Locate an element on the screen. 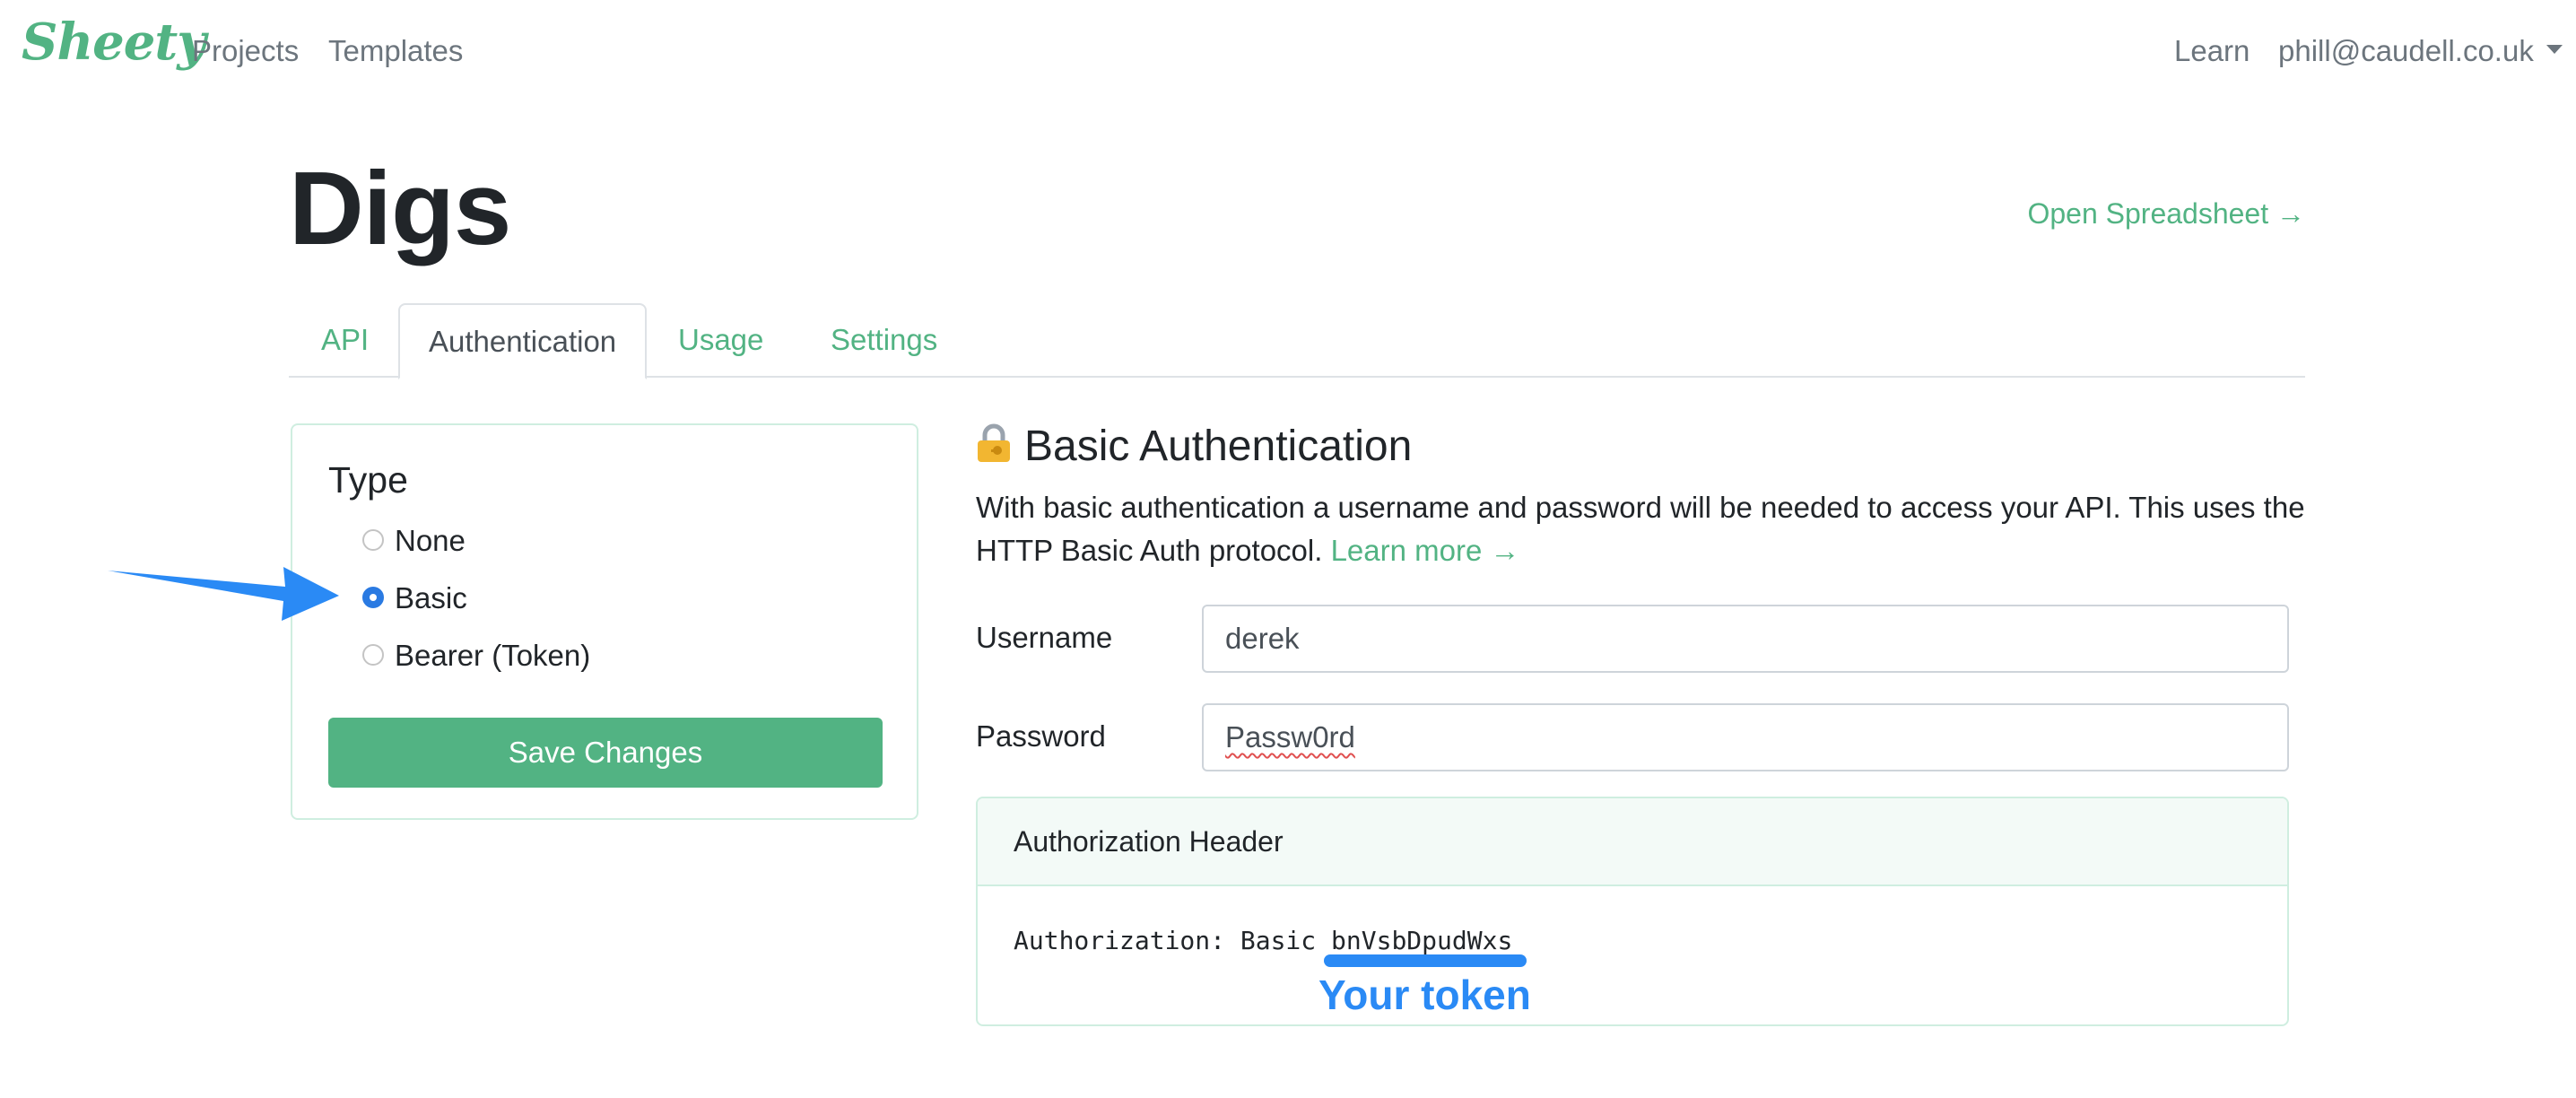 The width and height of the screenshot is (2576, 1098). radio-basic: Basic is located at coordinates (414, 598).